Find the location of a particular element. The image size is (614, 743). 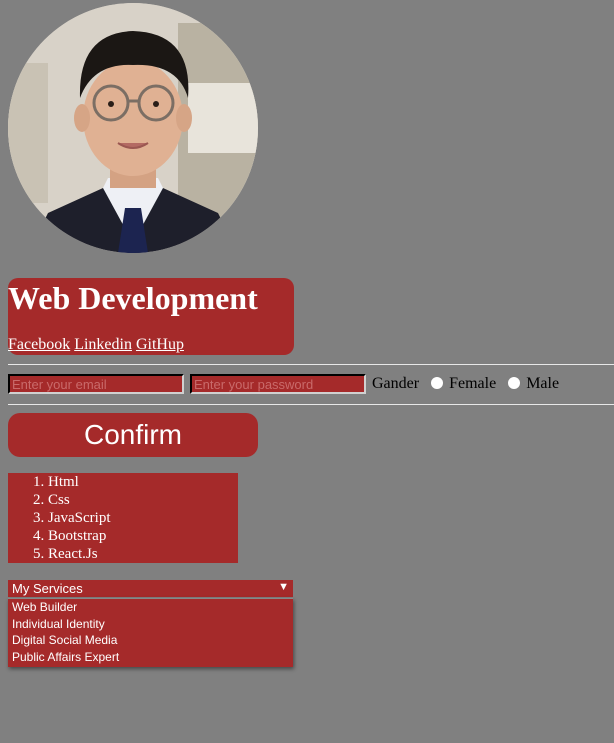

female-radio is located at coordinates (437, 383).